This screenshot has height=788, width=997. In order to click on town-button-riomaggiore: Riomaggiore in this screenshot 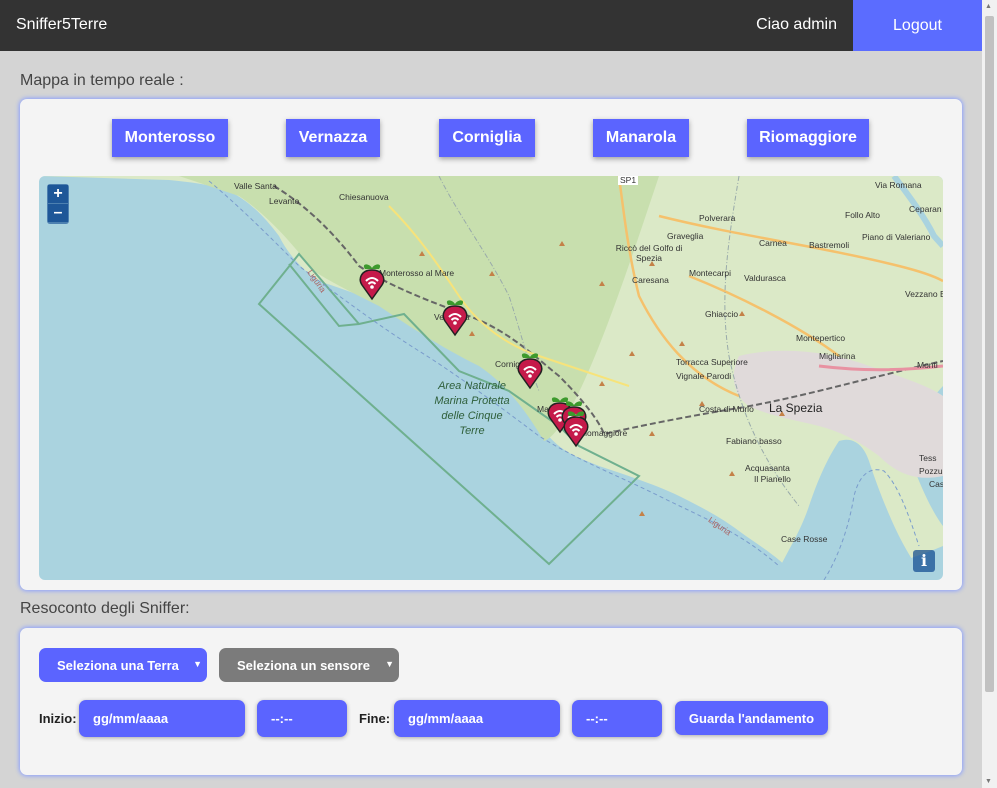, I will do `click(808, 138)`.